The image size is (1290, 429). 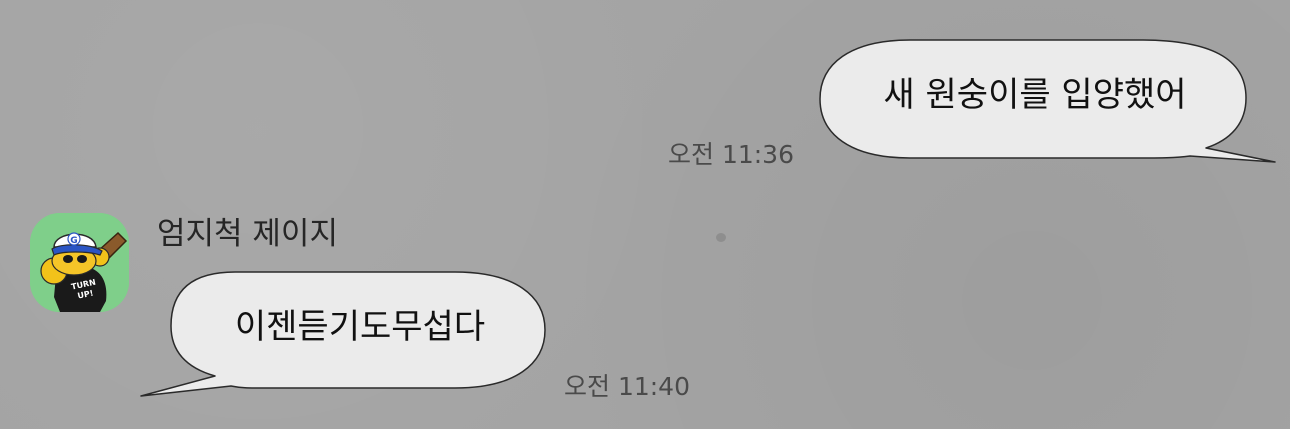 What do you see at coordinates (731, 154) in the screenshot?
I see `outgoing-message-time: 오전 11:36` at bounding box center [731, 154].